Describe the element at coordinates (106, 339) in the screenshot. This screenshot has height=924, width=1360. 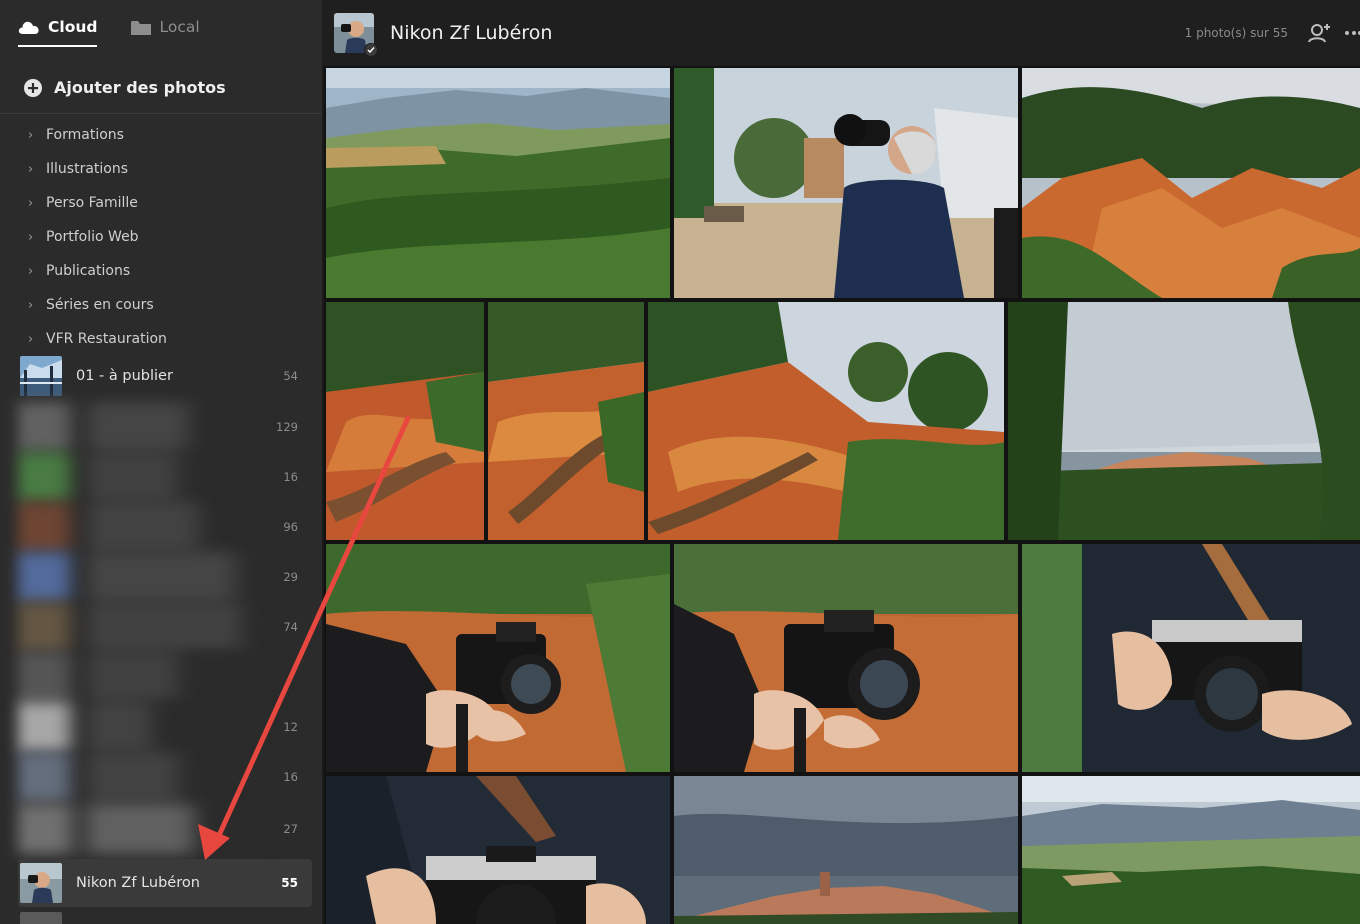
I see `folder-label: VFR Restauration` at that location.